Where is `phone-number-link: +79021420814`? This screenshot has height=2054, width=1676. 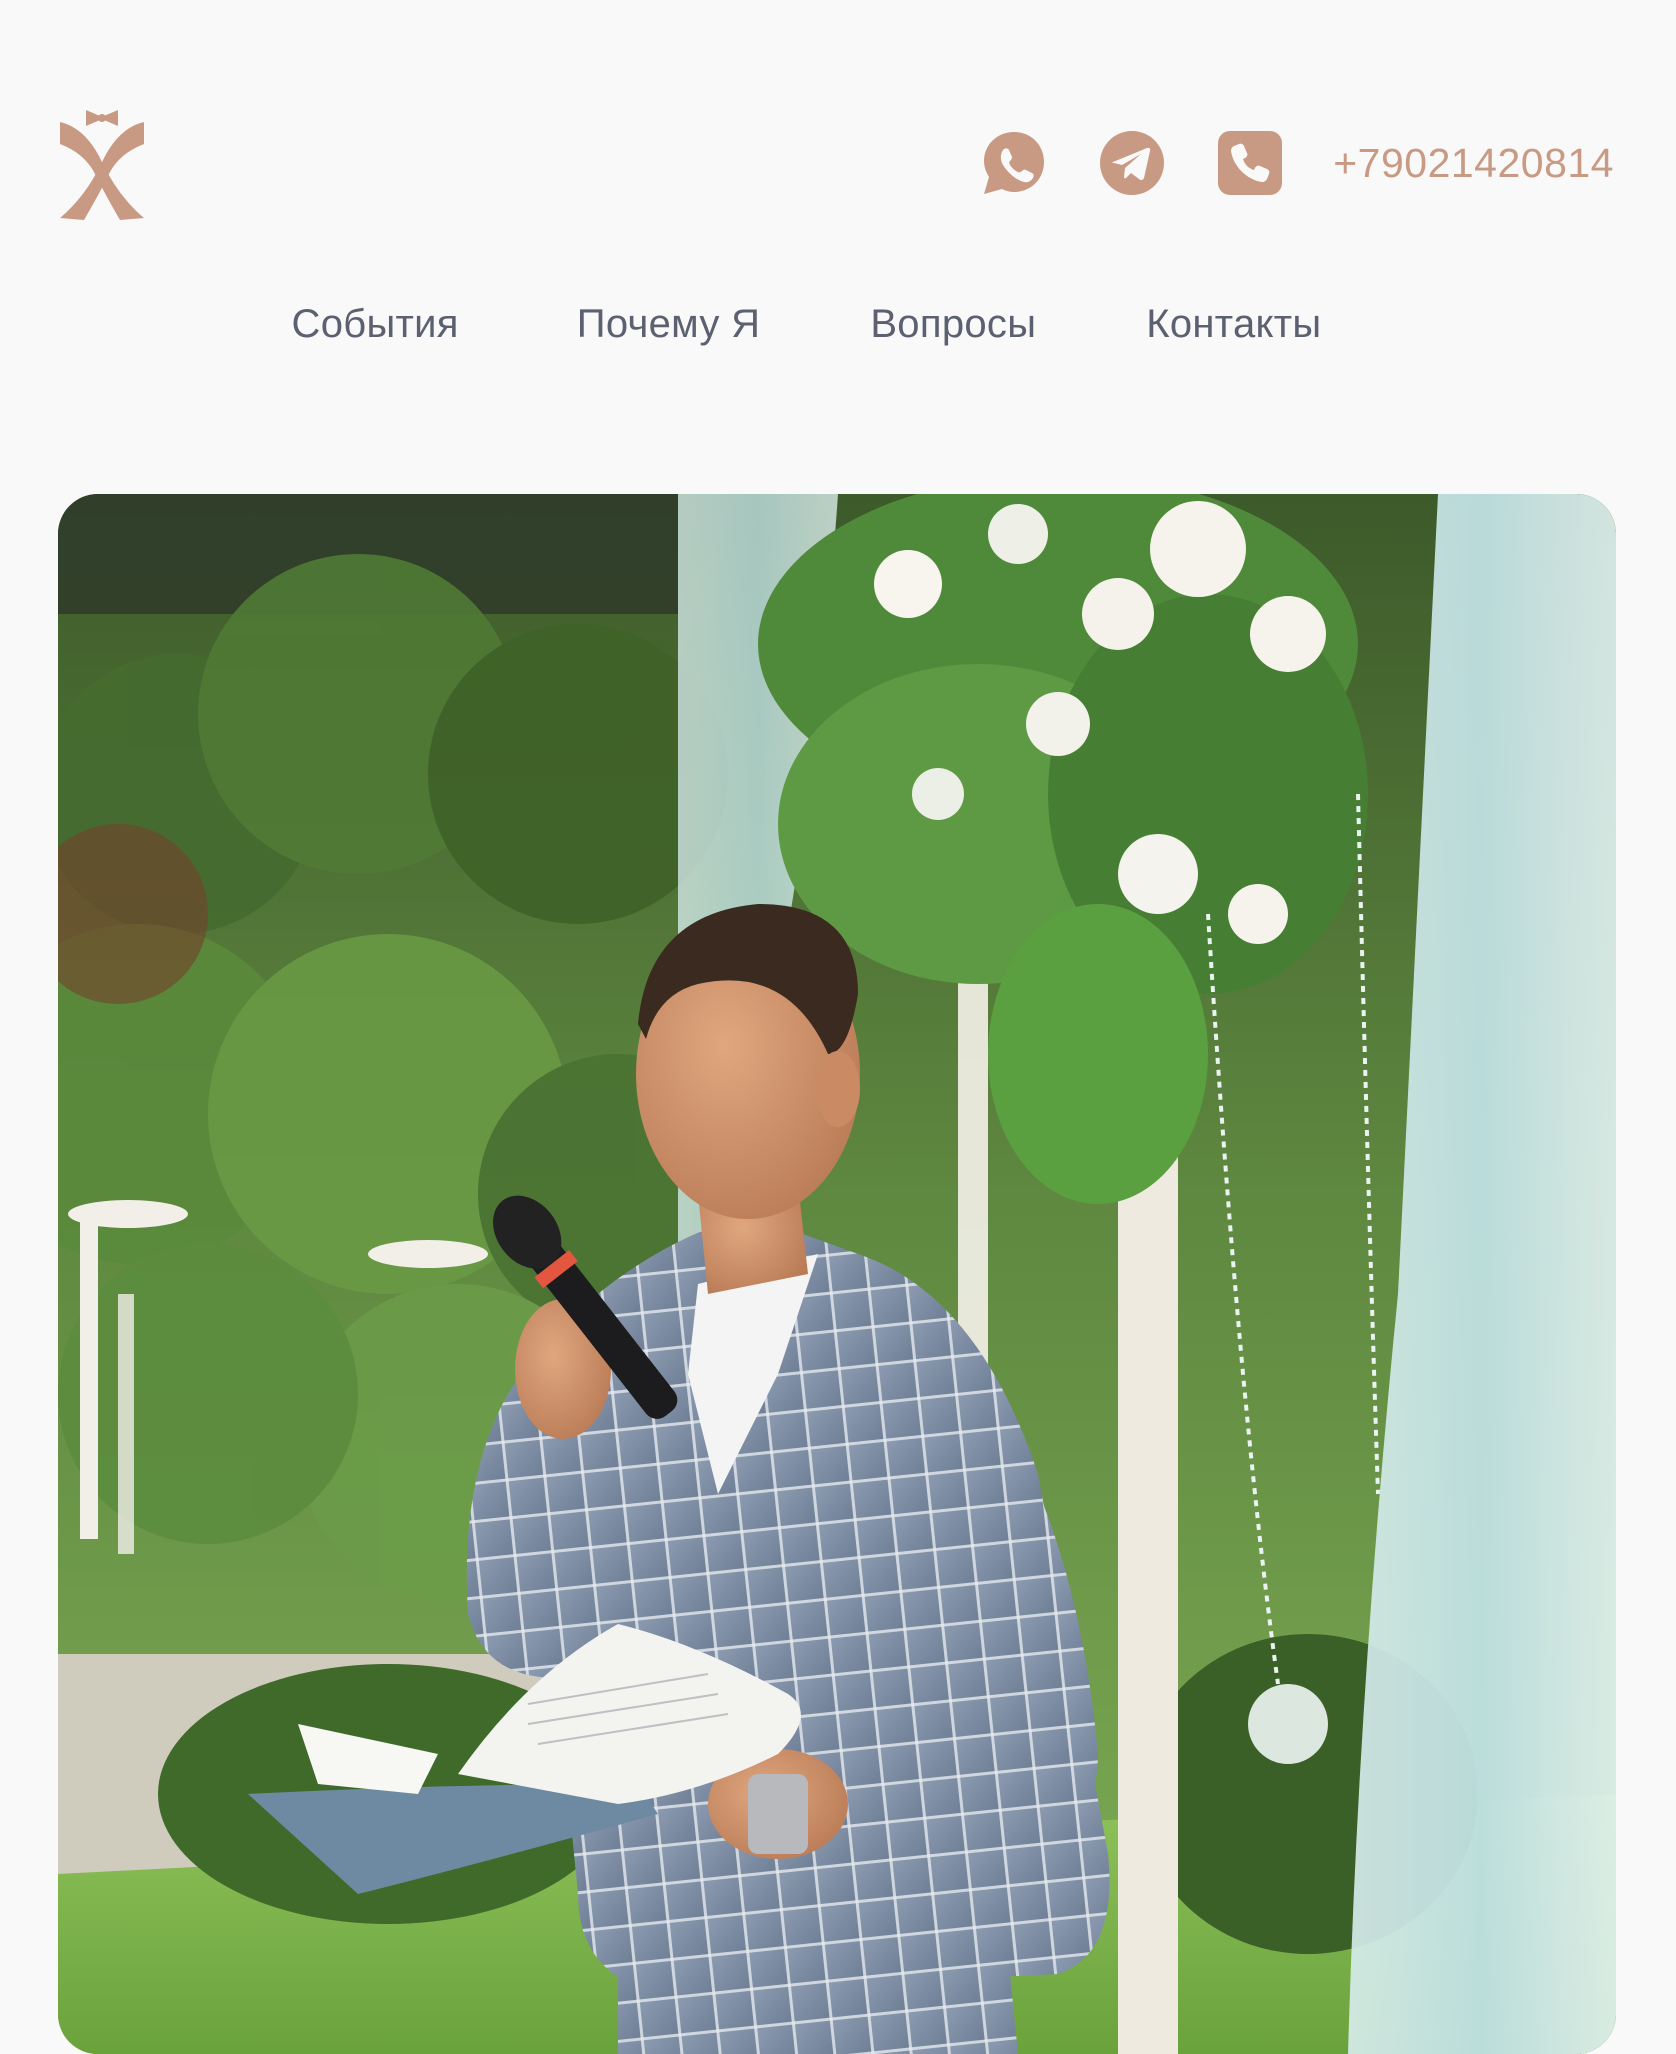 phone-number-link: +79021420814 is located at coordinates (1473, 163).